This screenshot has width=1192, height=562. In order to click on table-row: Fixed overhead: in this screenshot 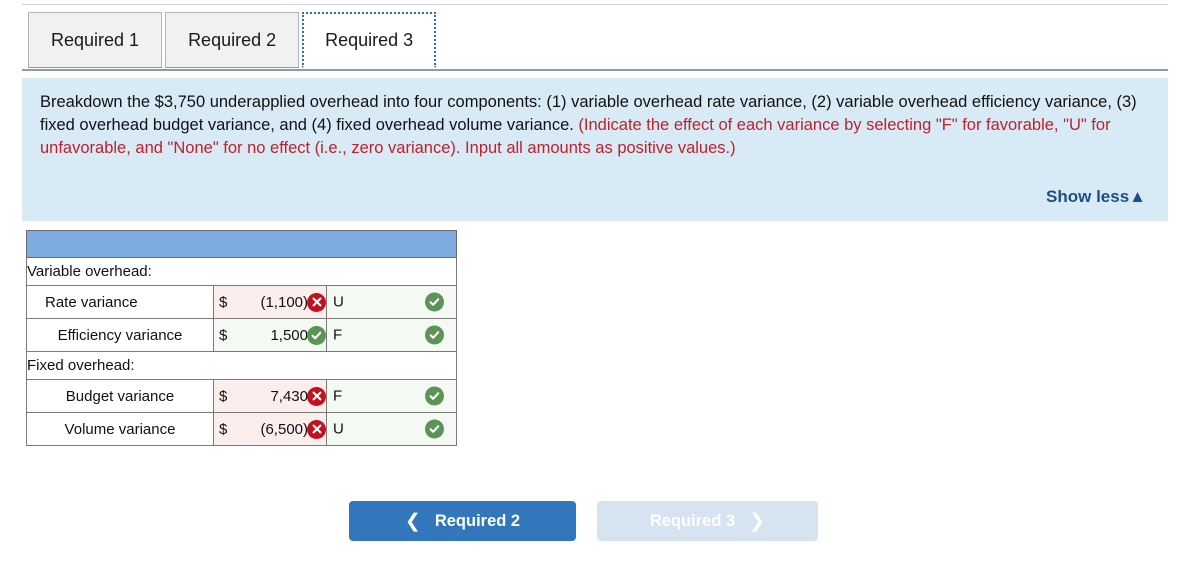, I will do `click(241, 365)`.